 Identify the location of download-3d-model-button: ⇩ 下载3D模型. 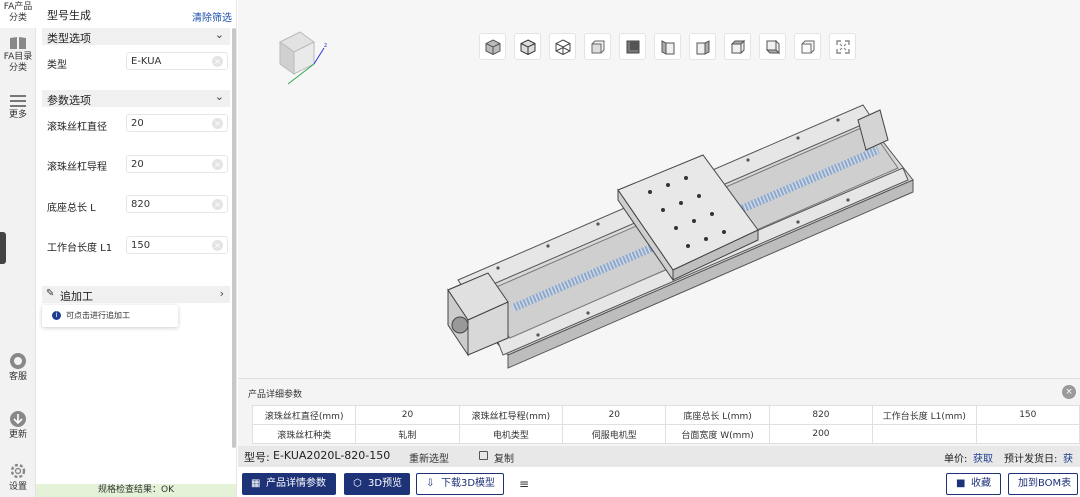
(460, 484).